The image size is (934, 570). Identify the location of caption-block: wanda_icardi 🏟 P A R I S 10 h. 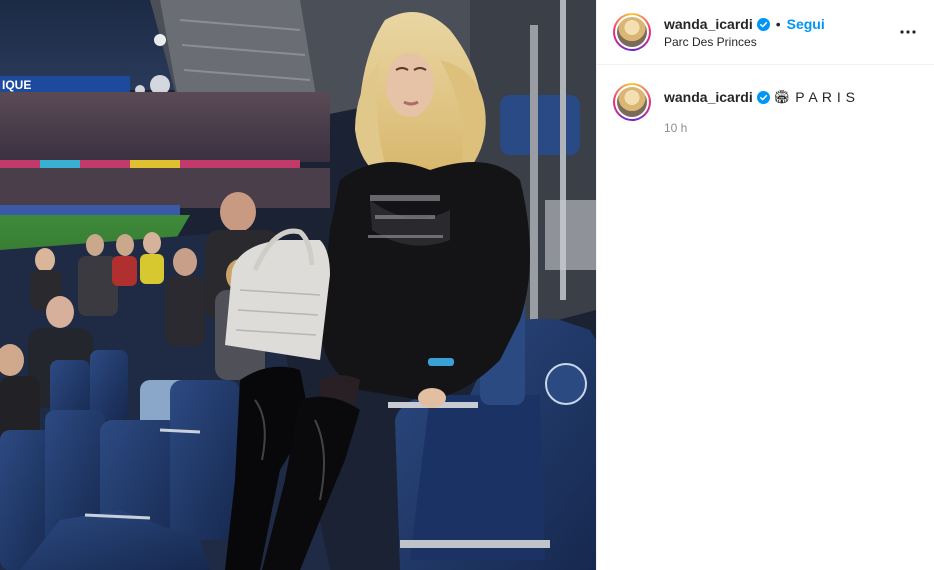
(765, 100).